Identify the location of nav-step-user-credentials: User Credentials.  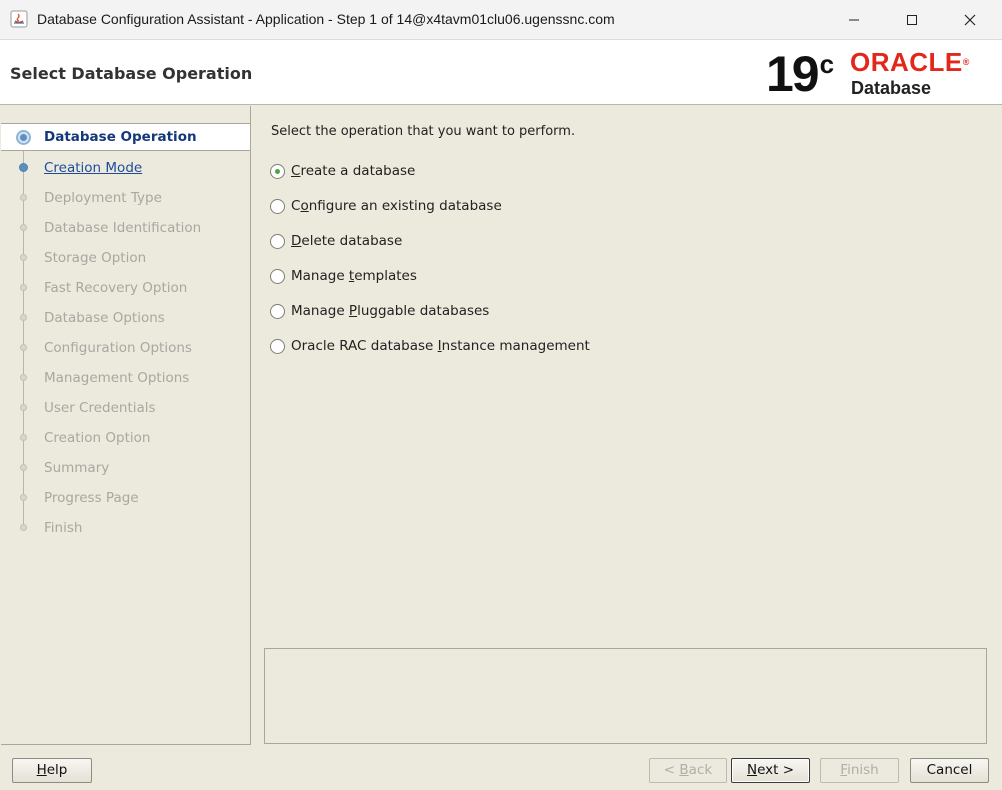
(125, 408).